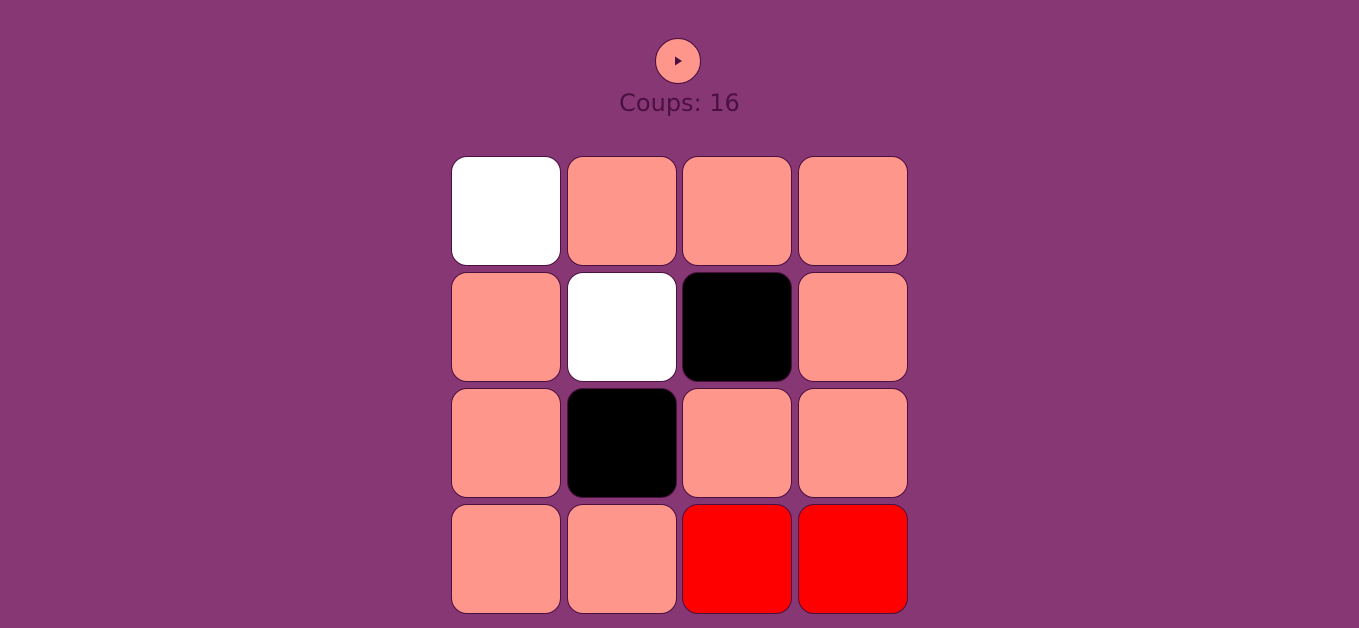 This screenshot has width=1359, height=628. I want to click on moves-counter: Coups: 16, so click(679, 103).